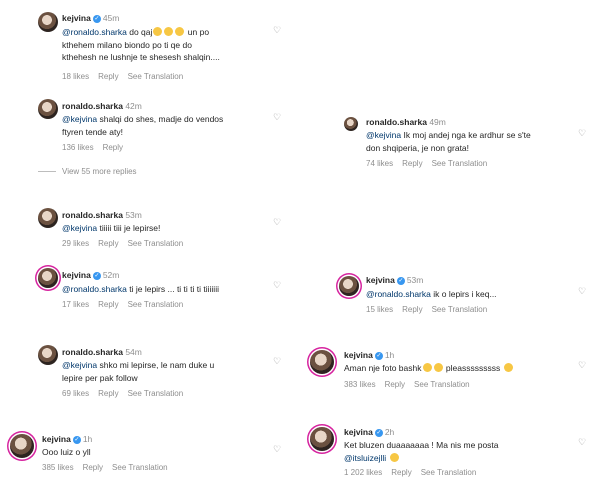 This screenshot has height=500, width=608. What do you see at coordinates (360, 384) in the screenshot?
I see `likes-count: 383 likes` at bounding box center [360, 384].